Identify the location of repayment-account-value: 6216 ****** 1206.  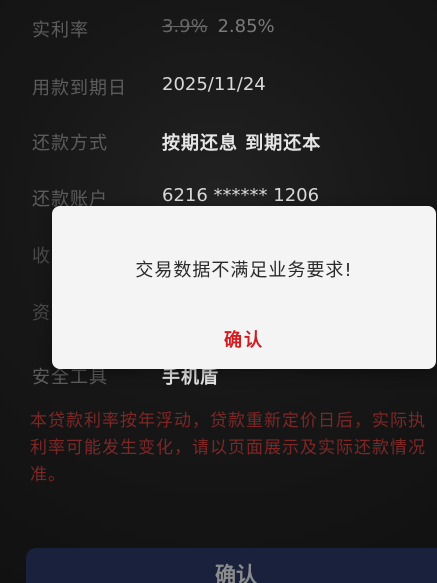
(241, 195).